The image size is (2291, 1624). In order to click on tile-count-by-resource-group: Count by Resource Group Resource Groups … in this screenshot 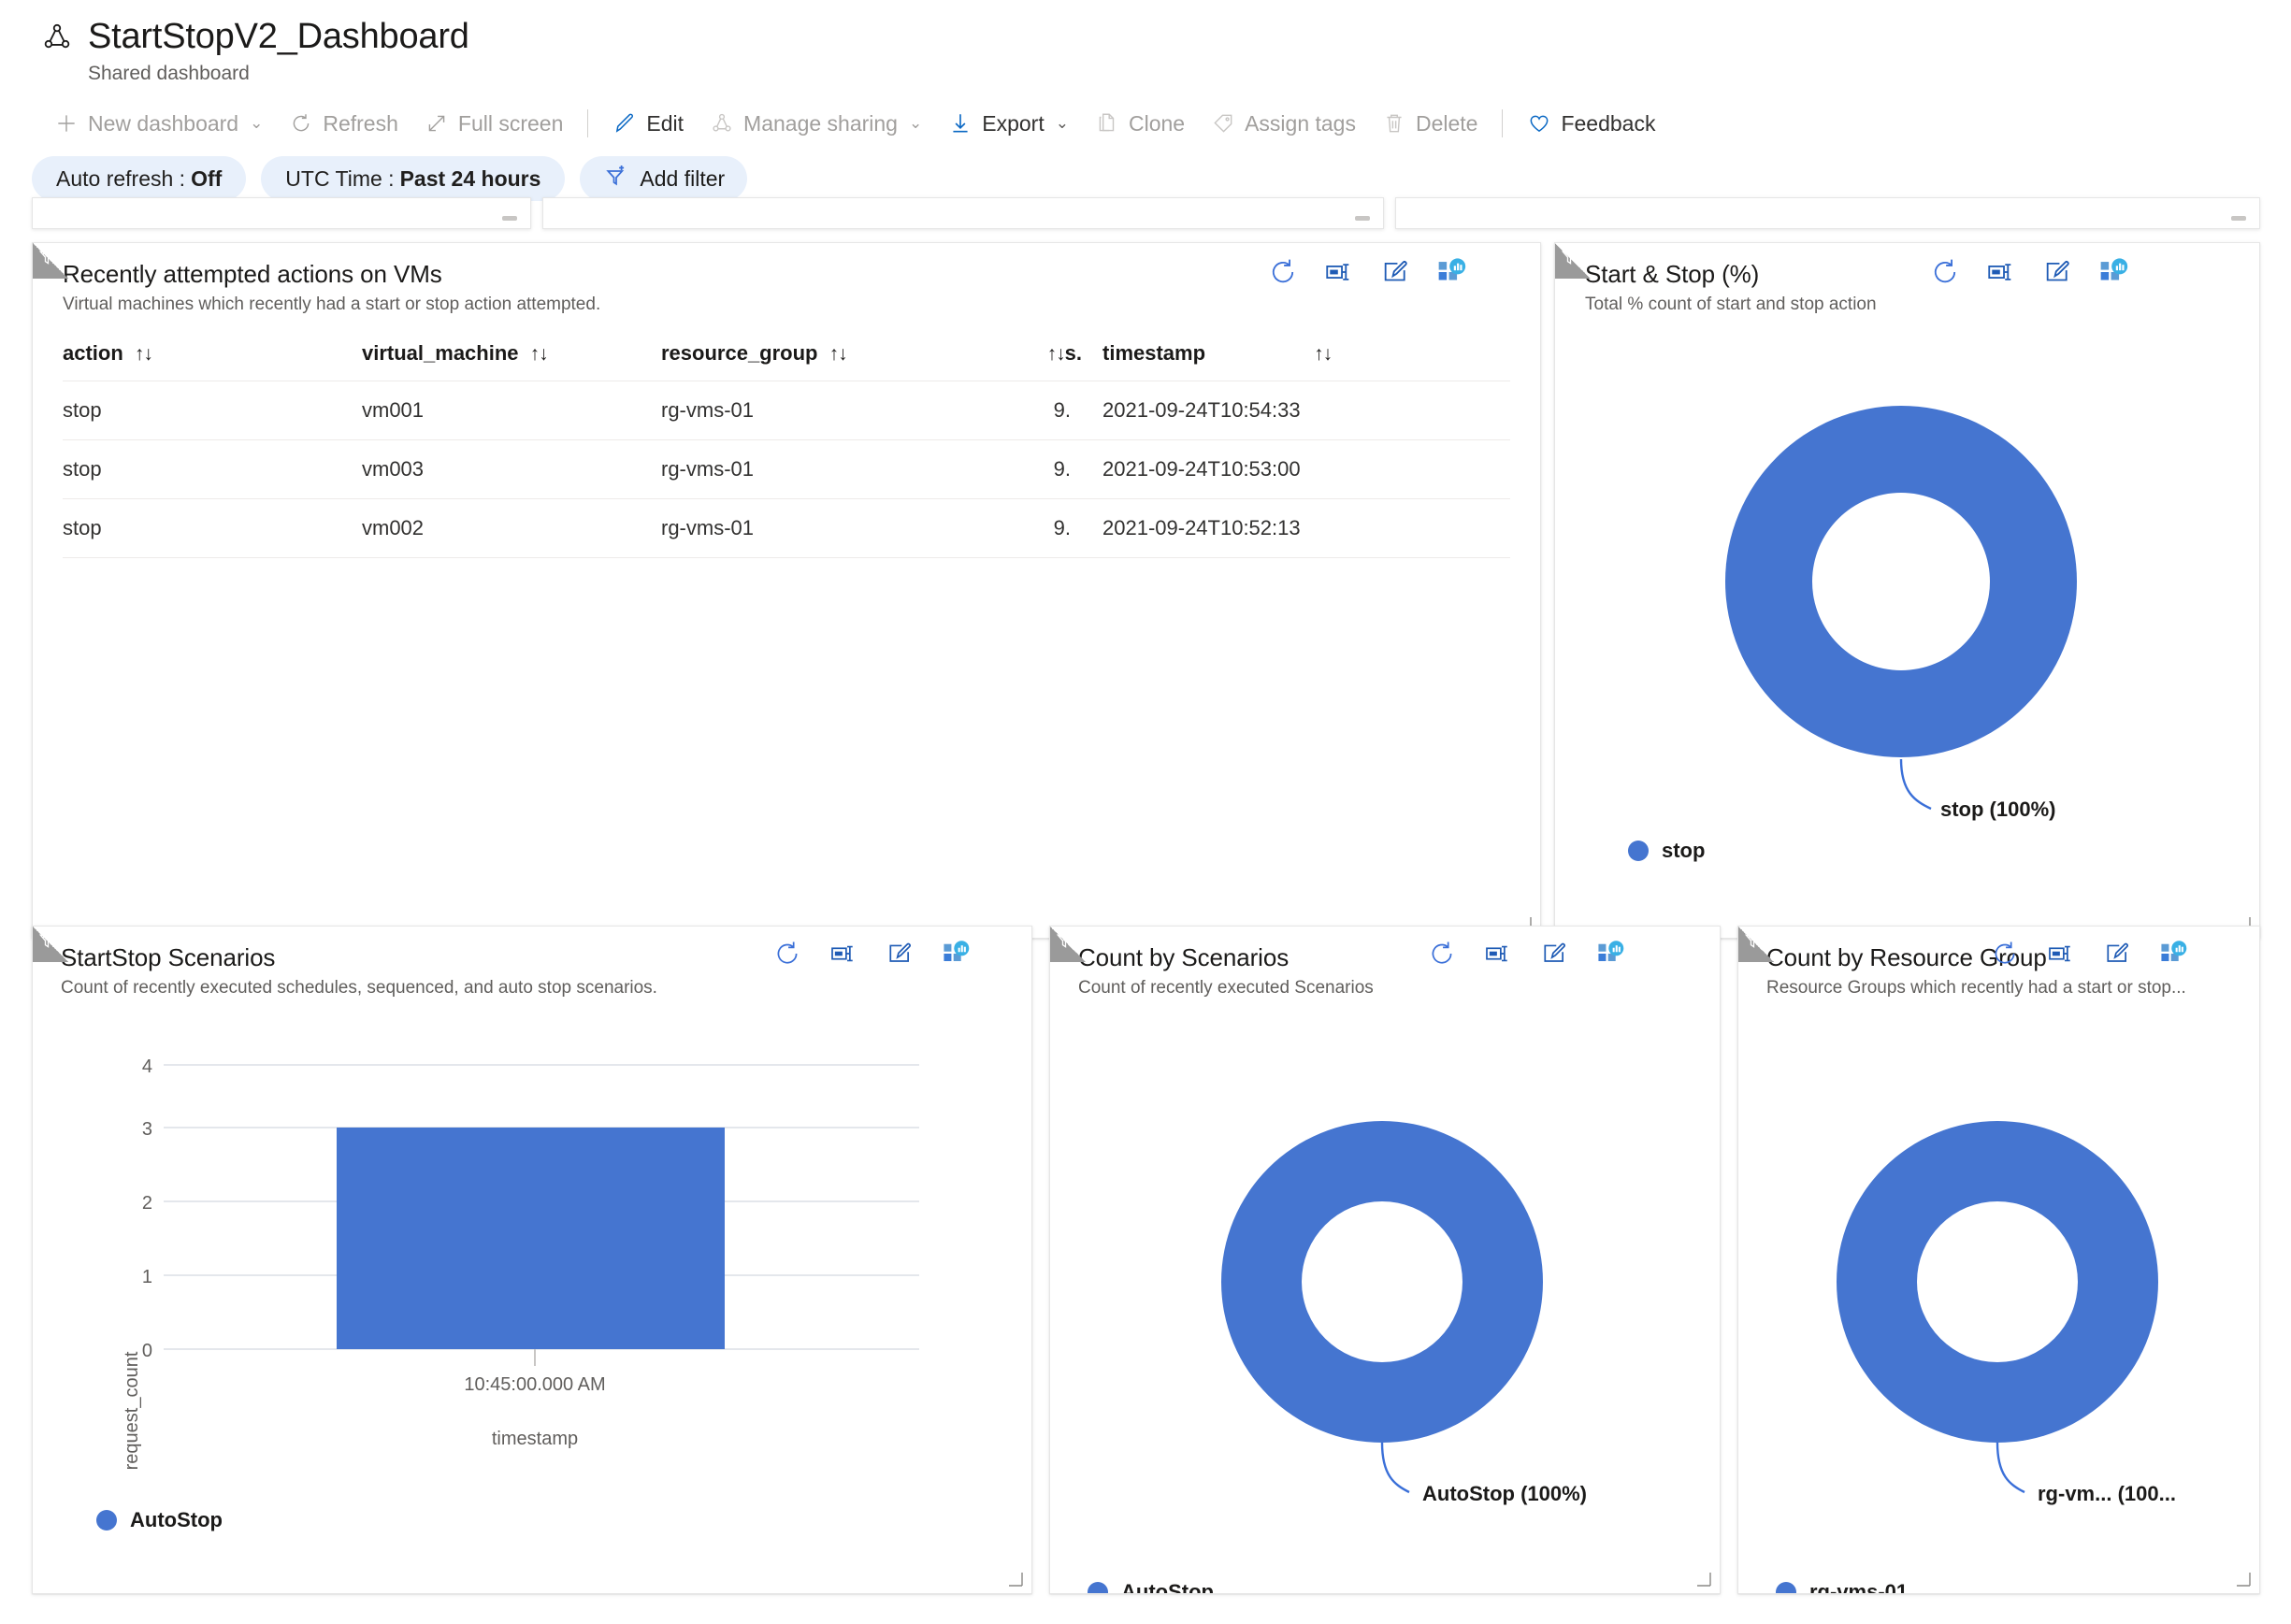, I will do `click(1999, 1260)`.